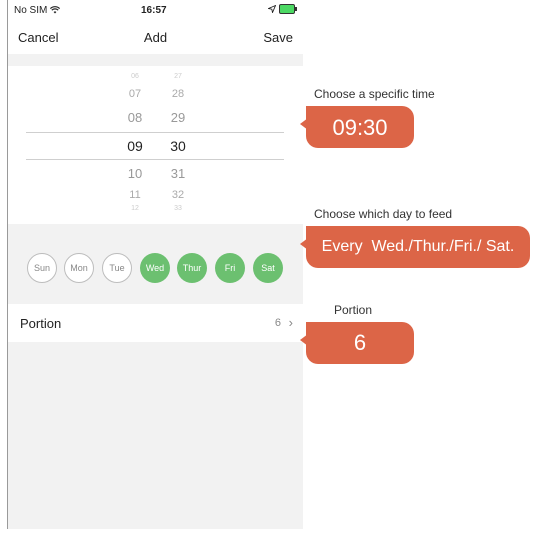  Describe the element at coordinates (135, 146) in the screenshot. I see `hour-option-selected: 09` at that location.